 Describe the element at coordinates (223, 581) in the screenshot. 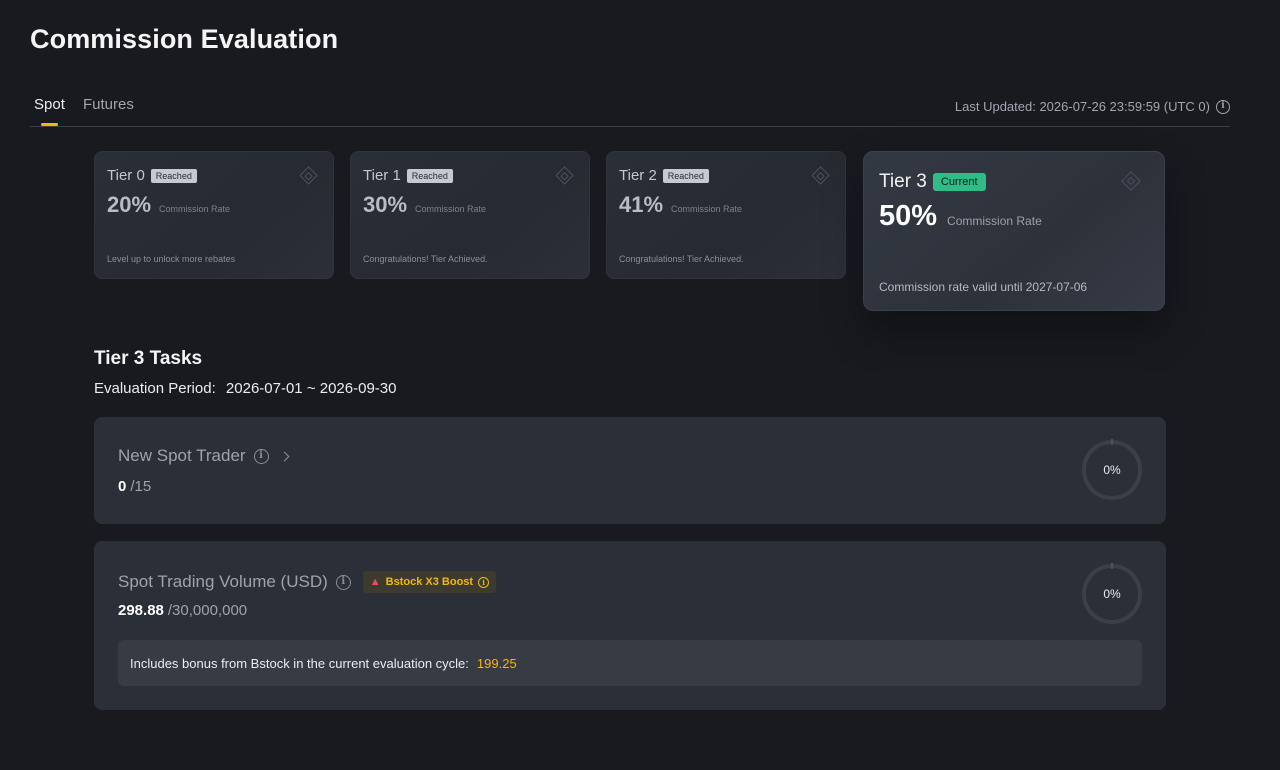

I see `task-title-text: Spot Trading Volume (USD)` at that location.